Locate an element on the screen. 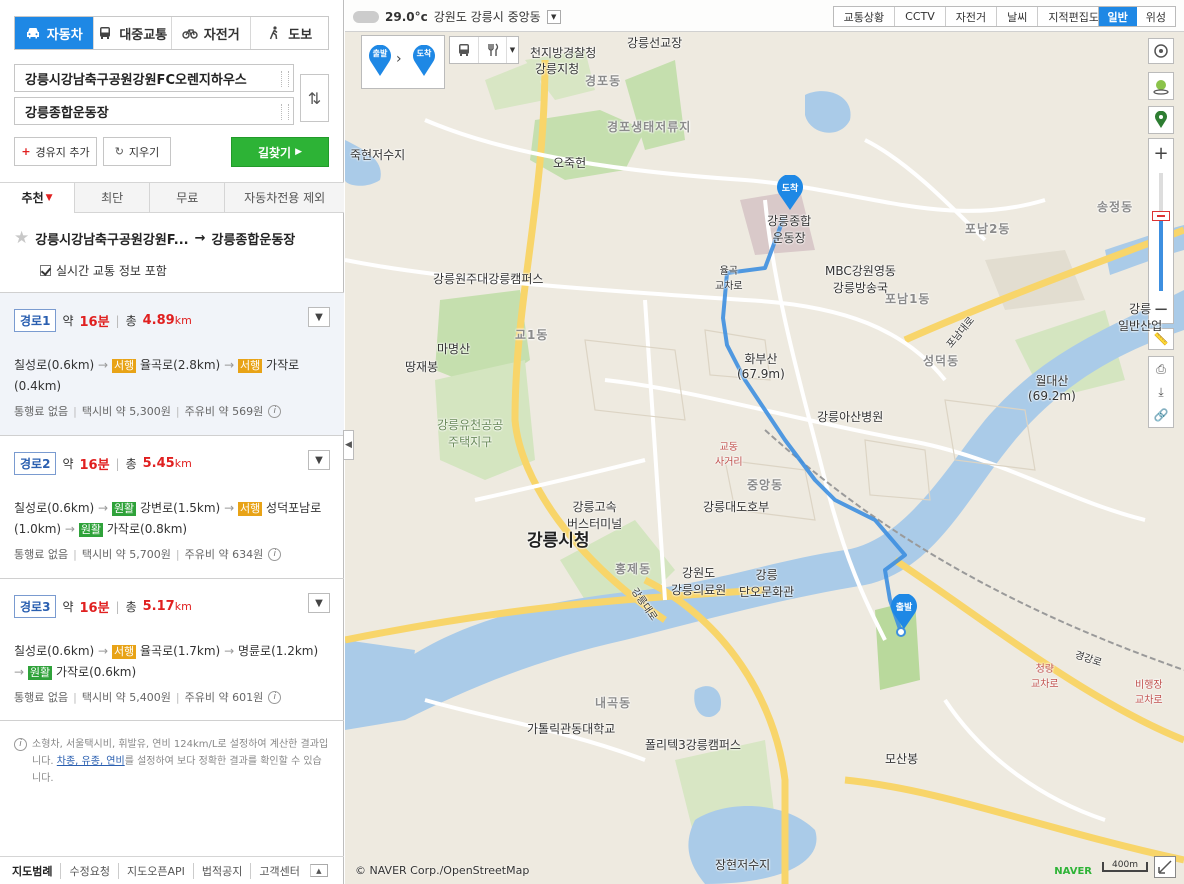  tab-exclude-motorway: 자동차전용 제외 is located at coordinates (284, 197).